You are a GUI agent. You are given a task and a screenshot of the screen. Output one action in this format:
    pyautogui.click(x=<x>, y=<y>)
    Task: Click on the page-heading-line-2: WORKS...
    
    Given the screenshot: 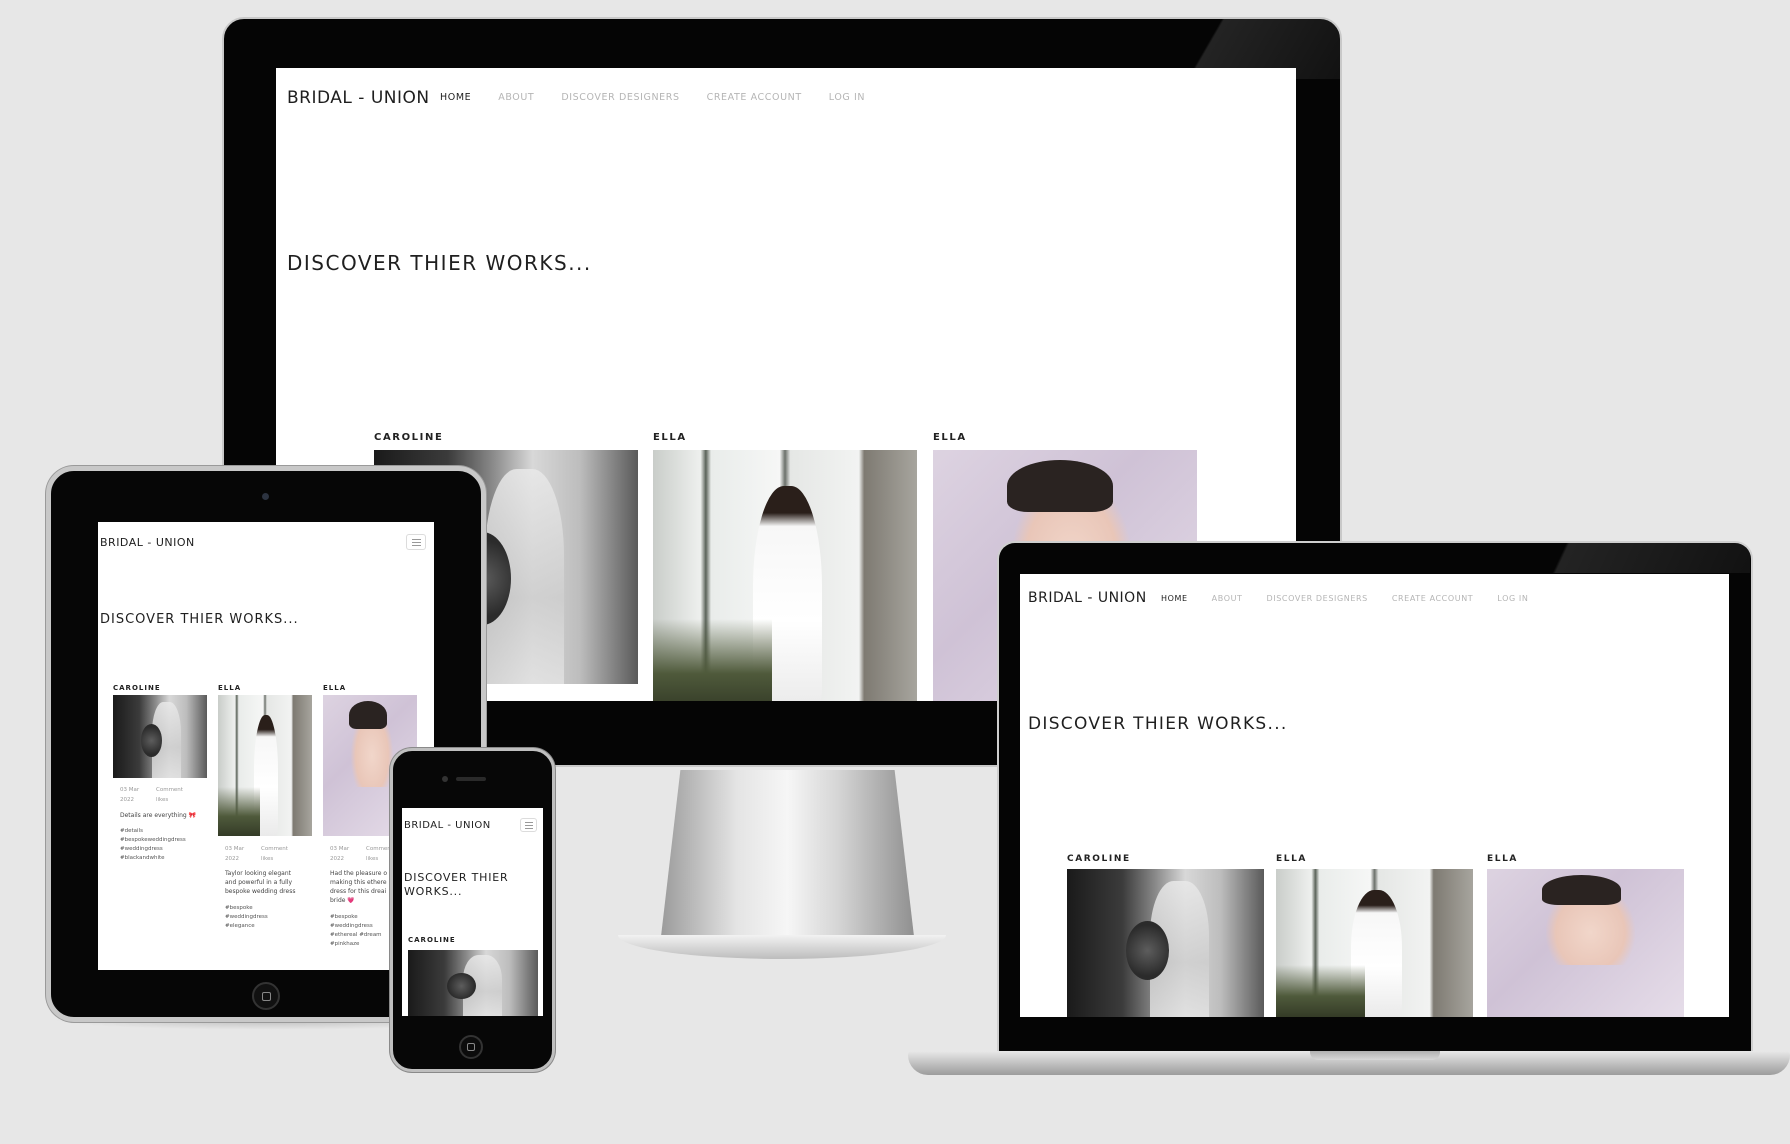 What is the action you would take?
    pyautogui.click(x=433, y=891)
    